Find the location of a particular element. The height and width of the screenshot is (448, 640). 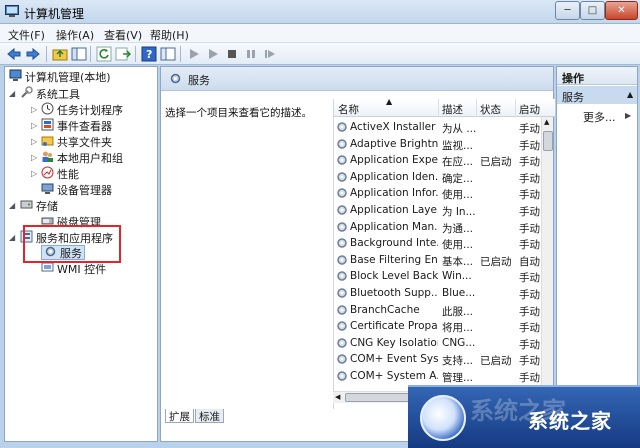

menu-view: 查看(V) is located at coordinates (123, 35).